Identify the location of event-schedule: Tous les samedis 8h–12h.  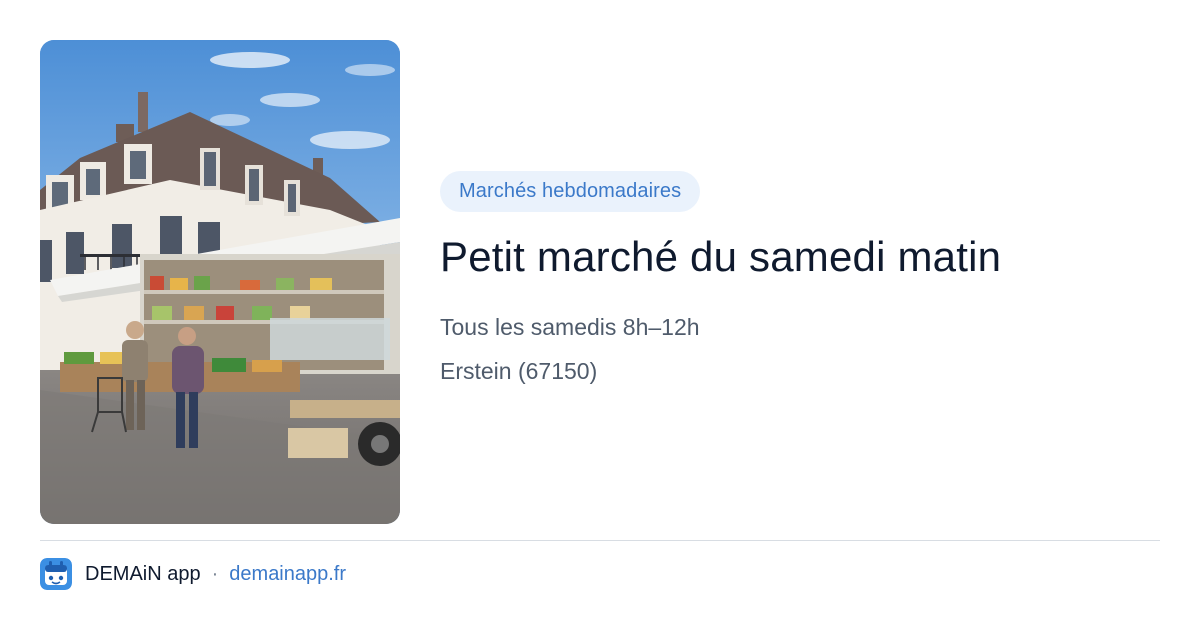
(570, 327).